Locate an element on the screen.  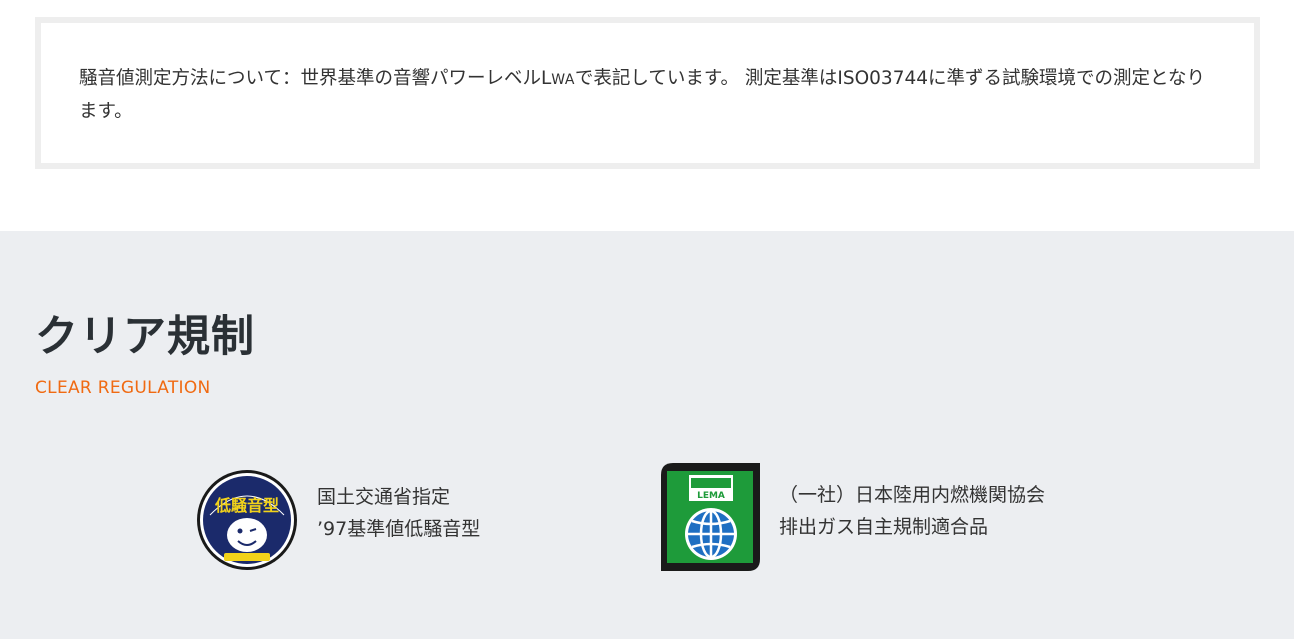
cert-low-noise-line1: 国土交通省指定 is located at coordinates (384, 497).